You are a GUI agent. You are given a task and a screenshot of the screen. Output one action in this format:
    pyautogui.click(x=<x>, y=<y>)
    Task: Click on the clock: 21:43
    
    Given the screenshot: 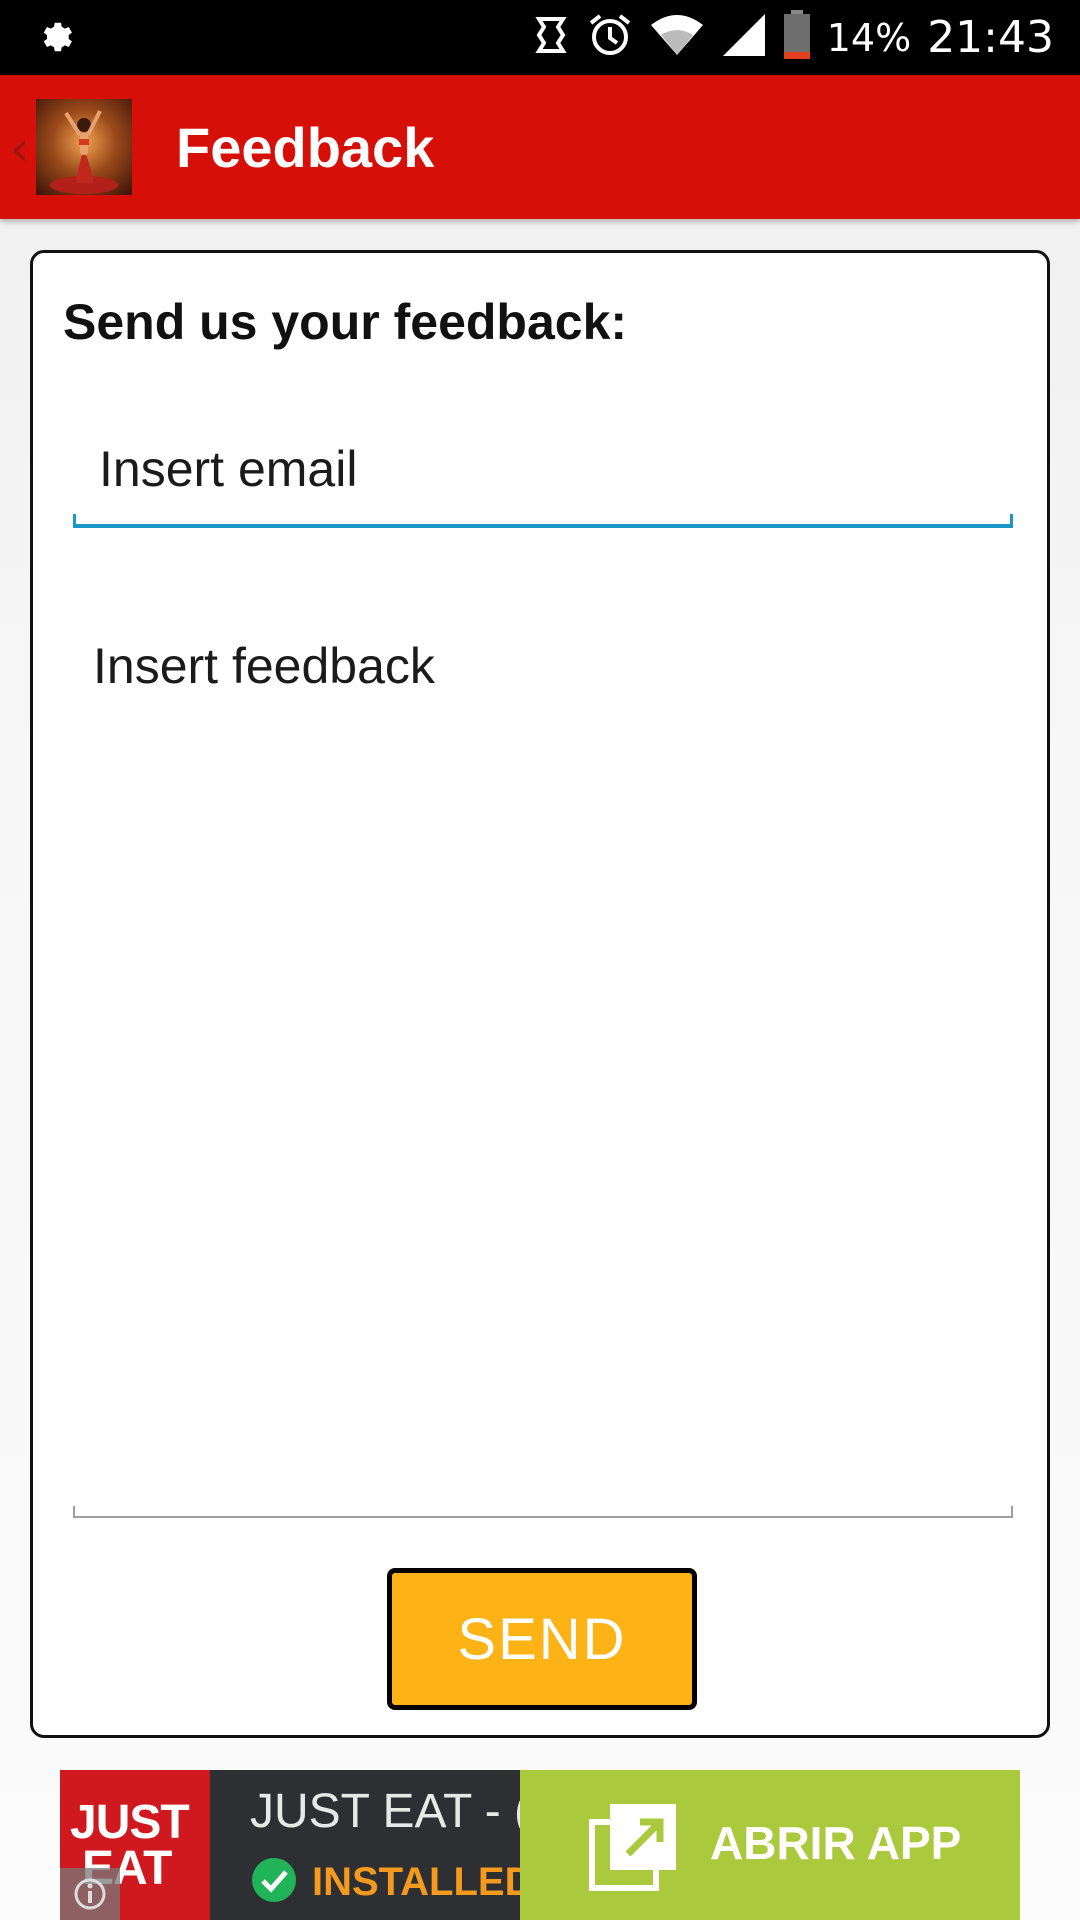 What is the action you would take?
    pyautogui.click(x=990, y=37)
    